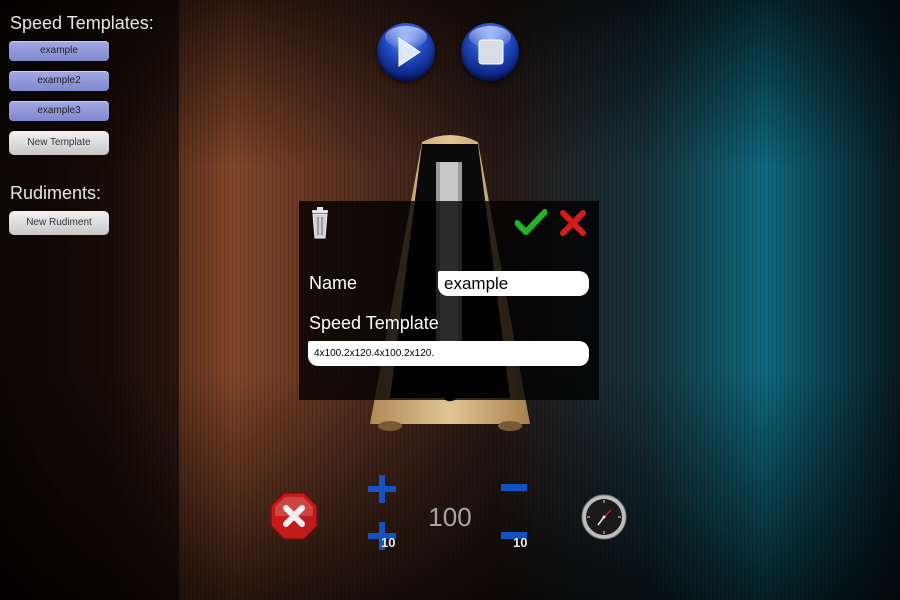 The width and height of the screenshot is (900, 600). I want to click on minus-icon, so click(514, 488).